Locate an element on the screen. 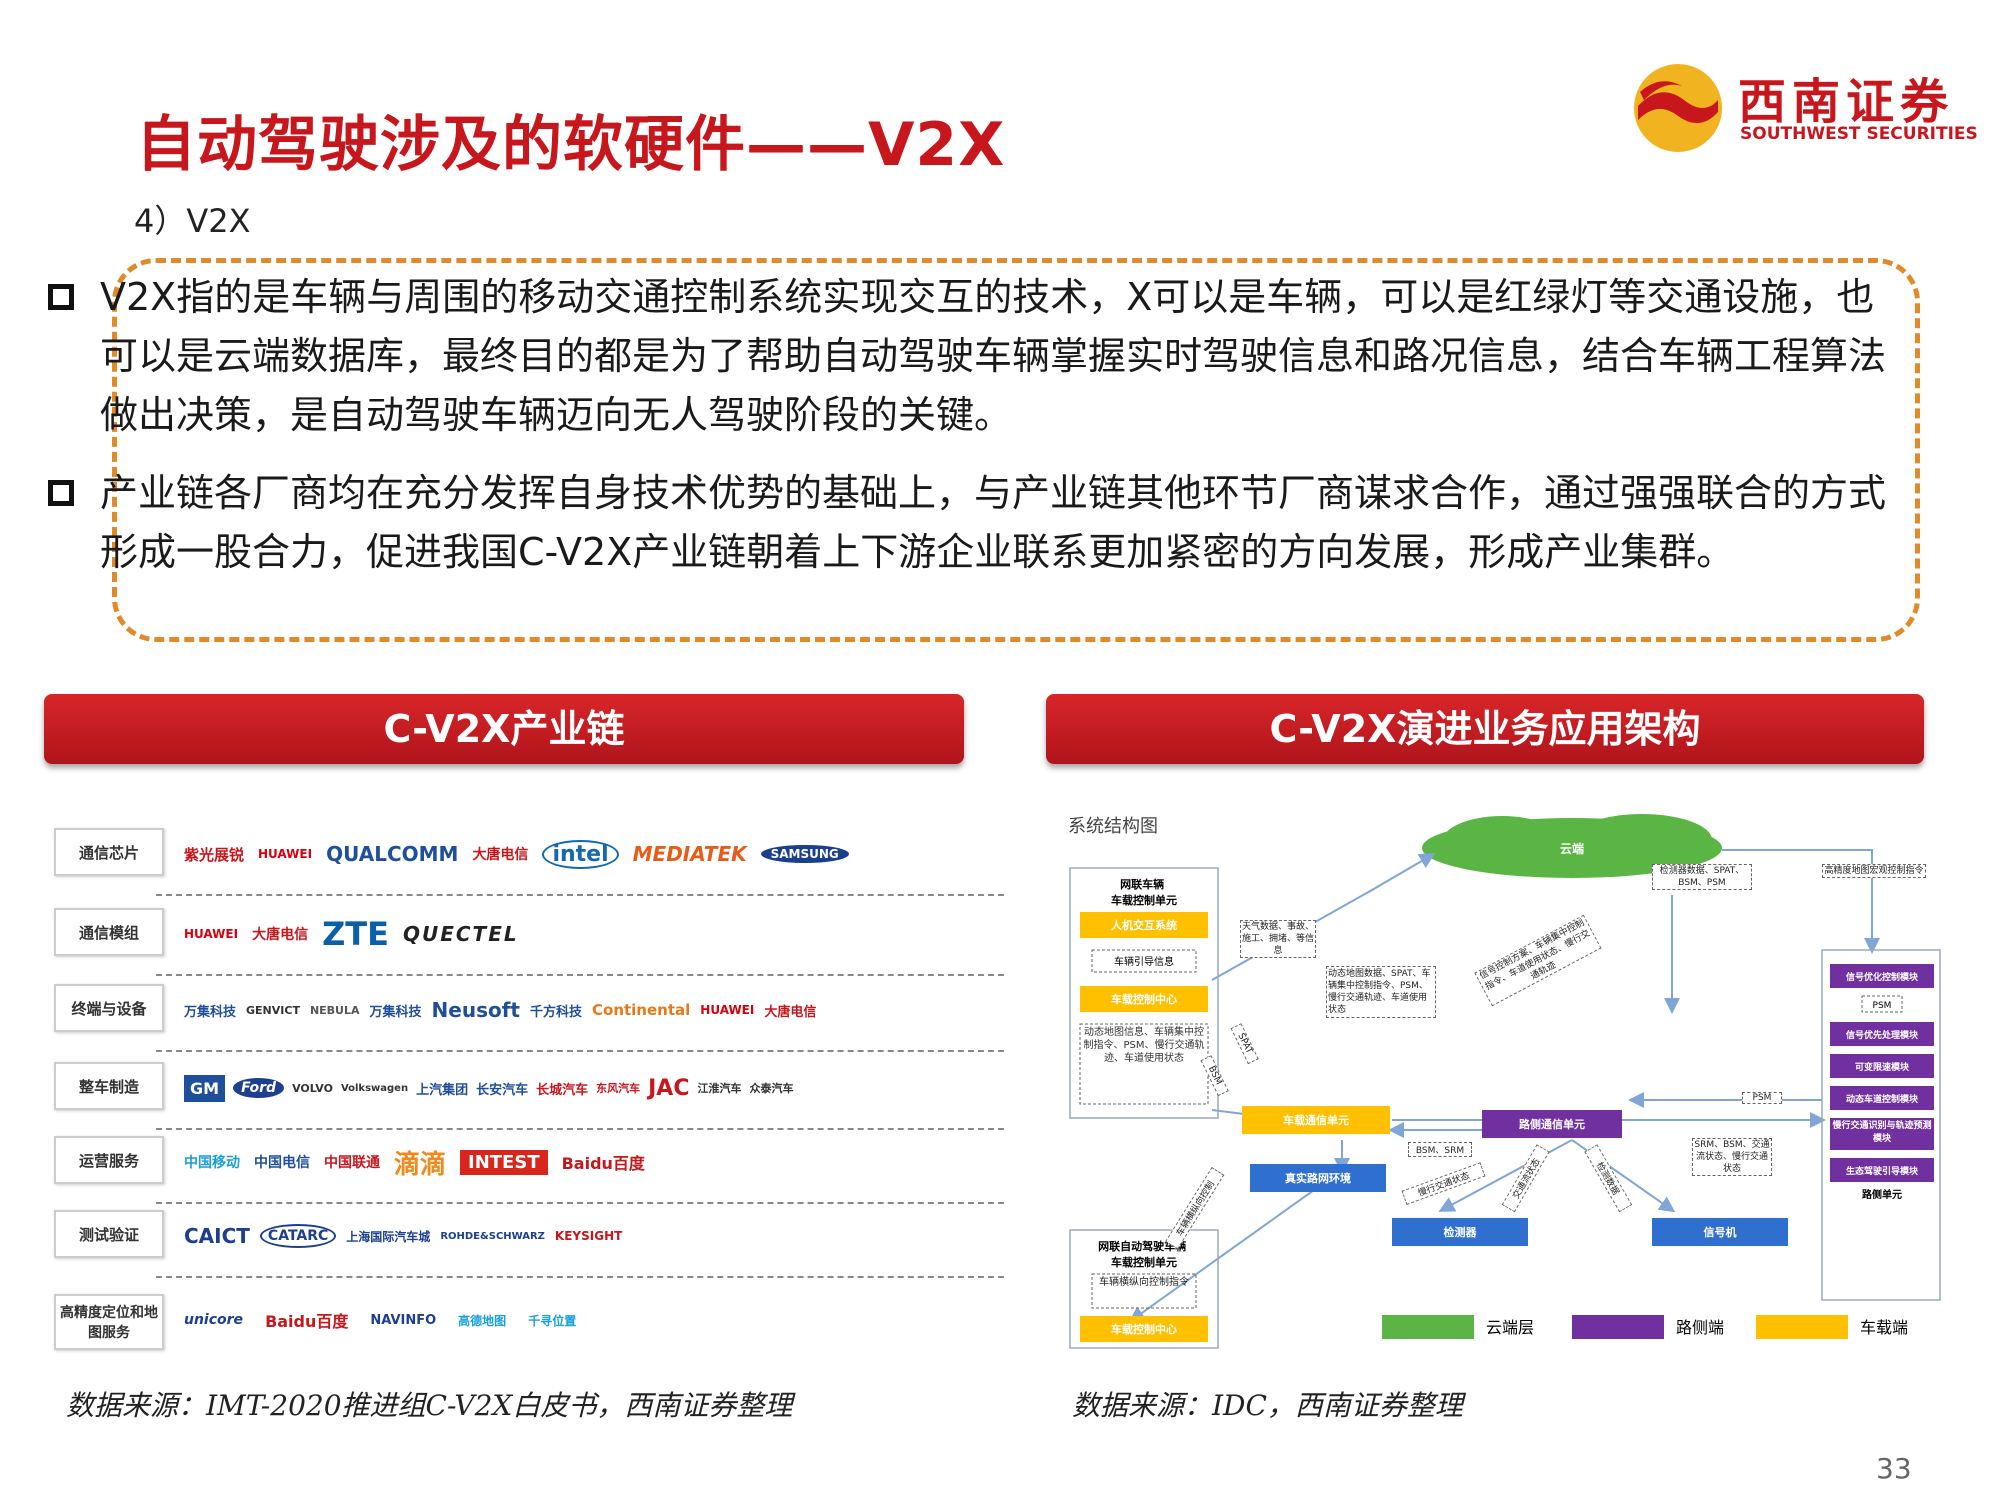 This screenshot has width=2001, height=1501. company-logo: MEDIATEK is located at coordinates (689, 854).